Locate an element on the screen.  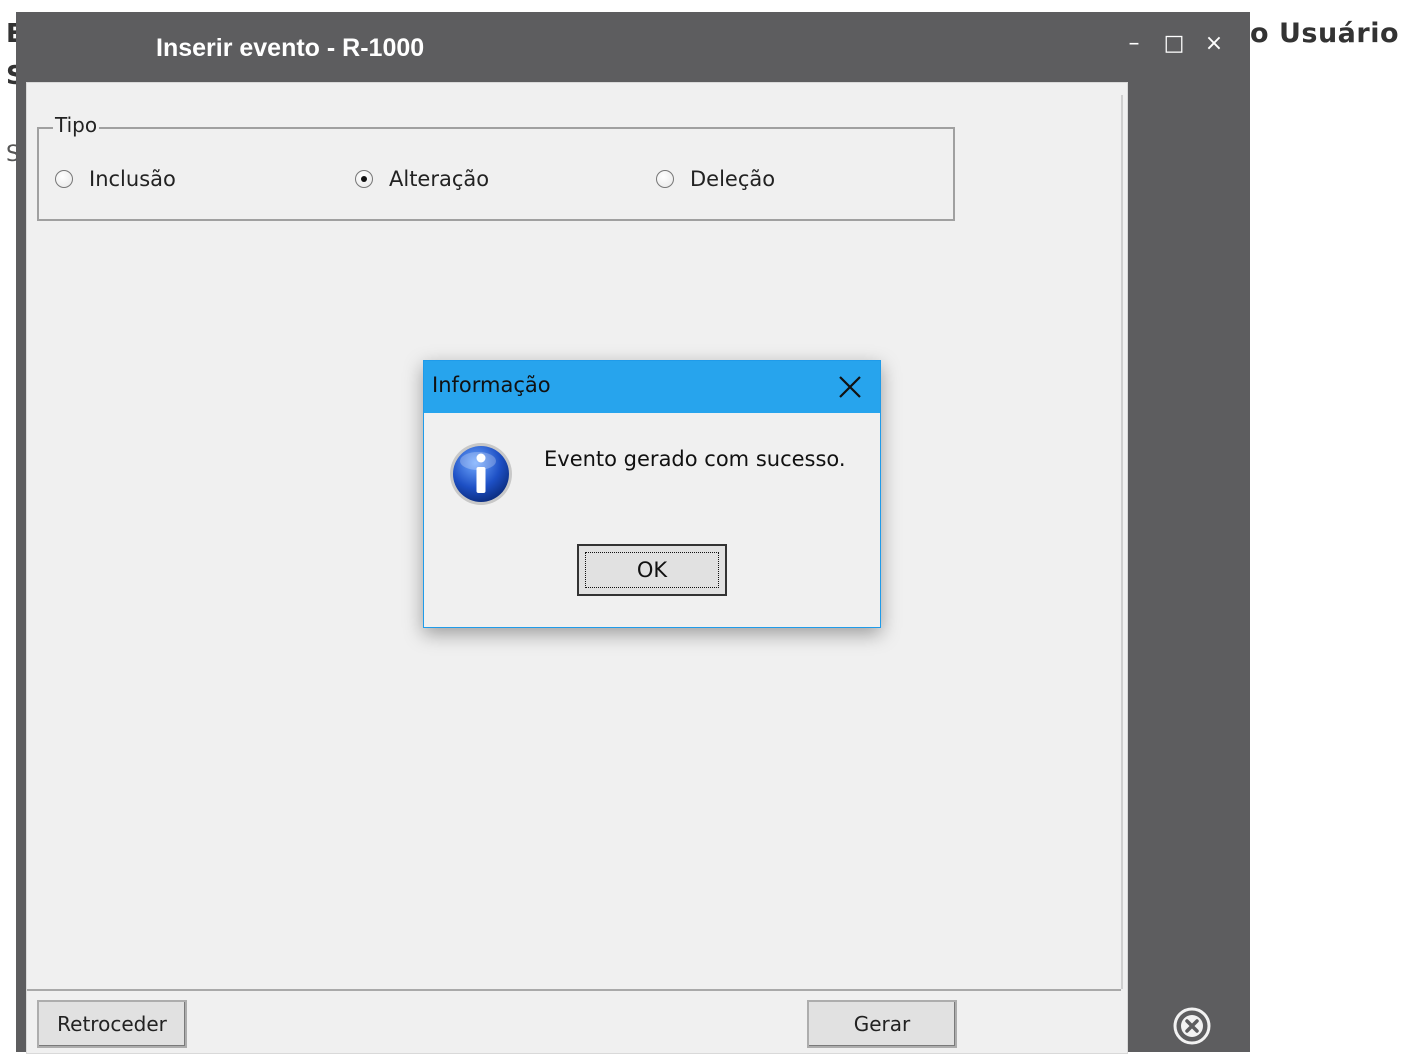
tipo-legend: Tipo is located at coordinates (76, 125).